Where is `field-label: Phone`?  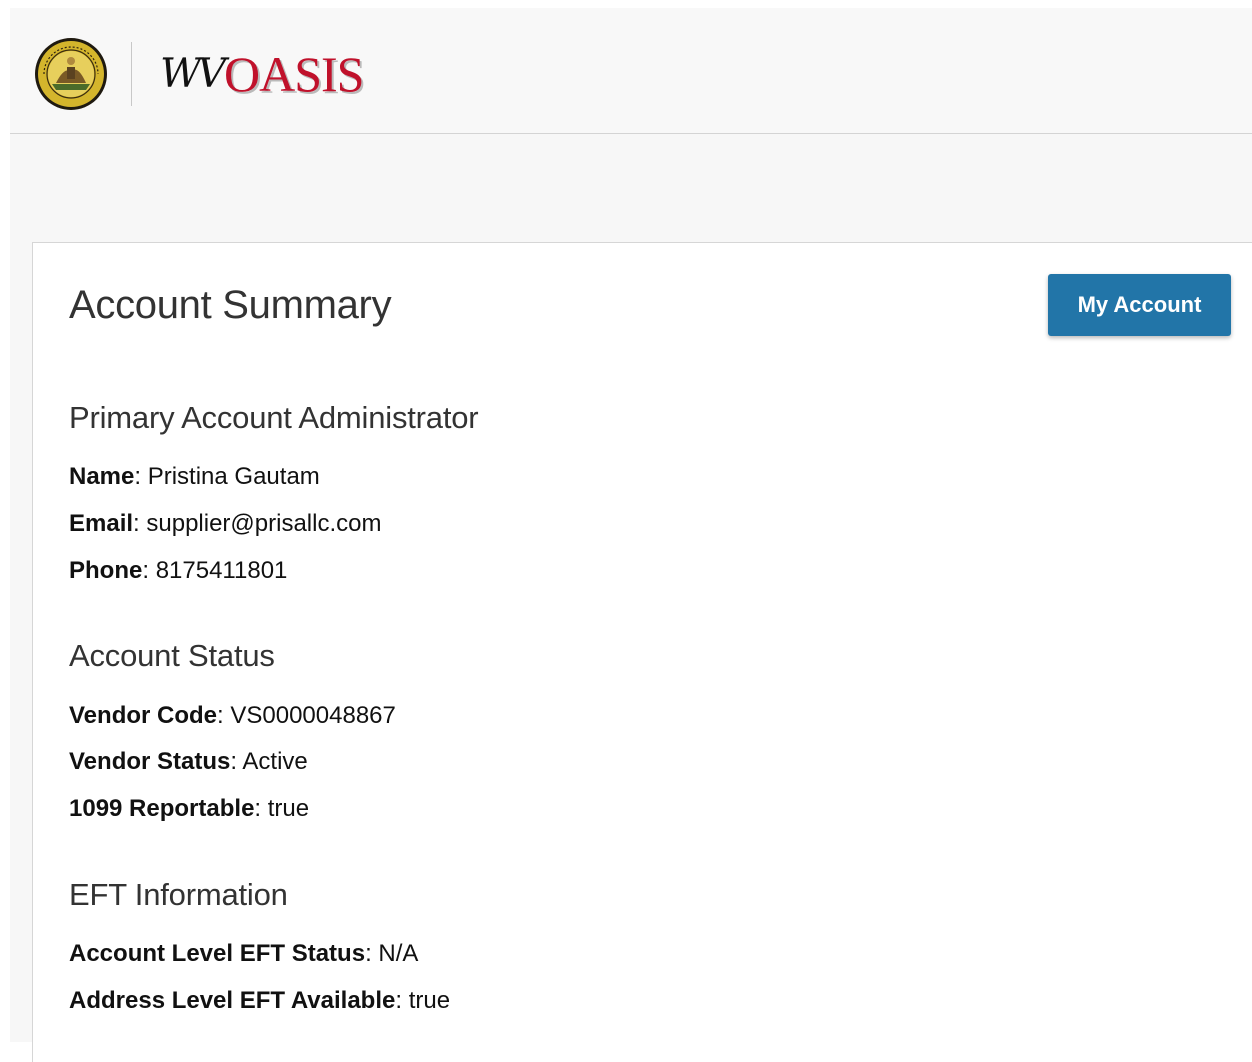 field-label: Phone is located at coordinates (106, 570).